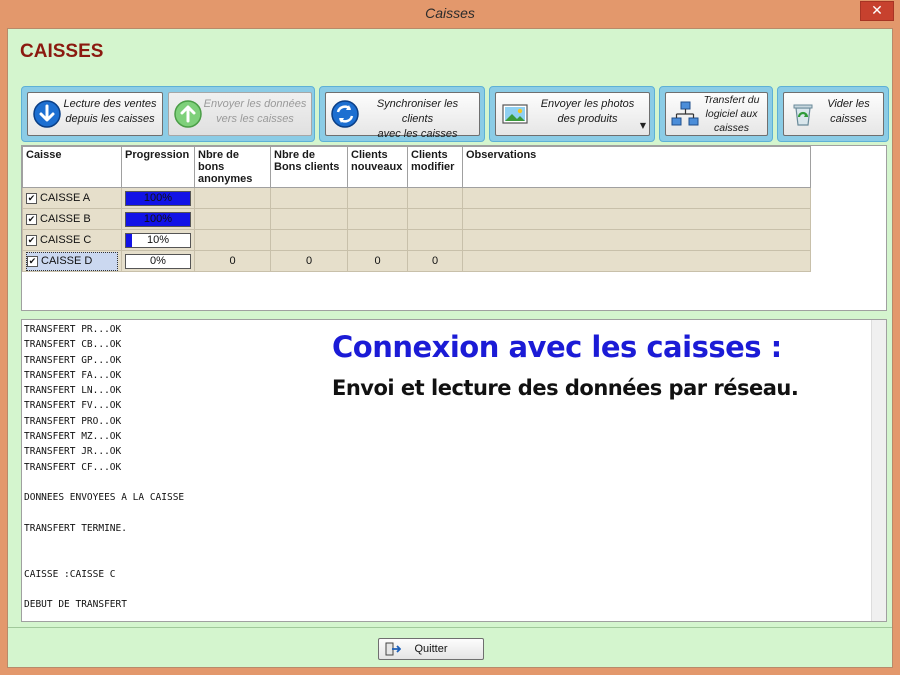 Image resolution: width=900 pixels, height=675 pixels. What do you see at coordinates (95, 114) in the screenshot?
I see `read-sales-button: Lecture des ventes depuis les caisses` at bounding box center [95, 114].